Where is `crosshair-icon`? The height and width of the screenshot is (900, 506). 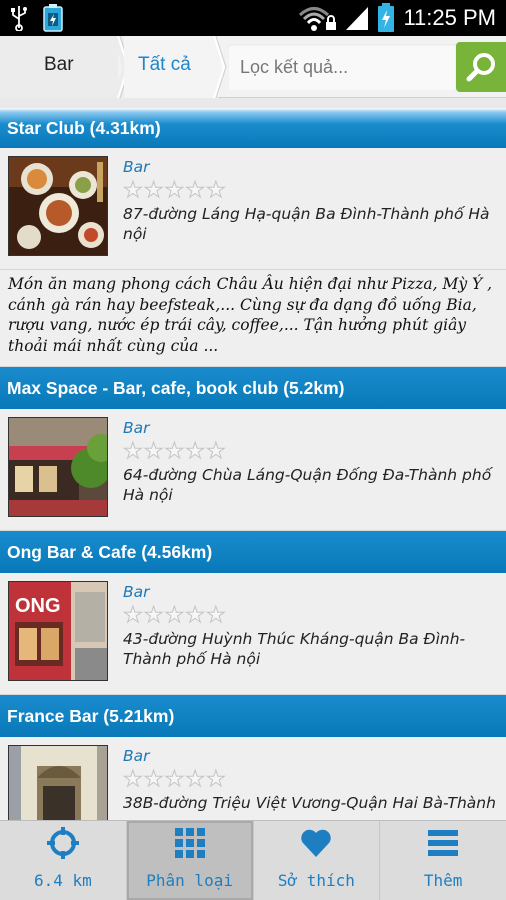
crosshair-icon is located at coordinates (62, 843).